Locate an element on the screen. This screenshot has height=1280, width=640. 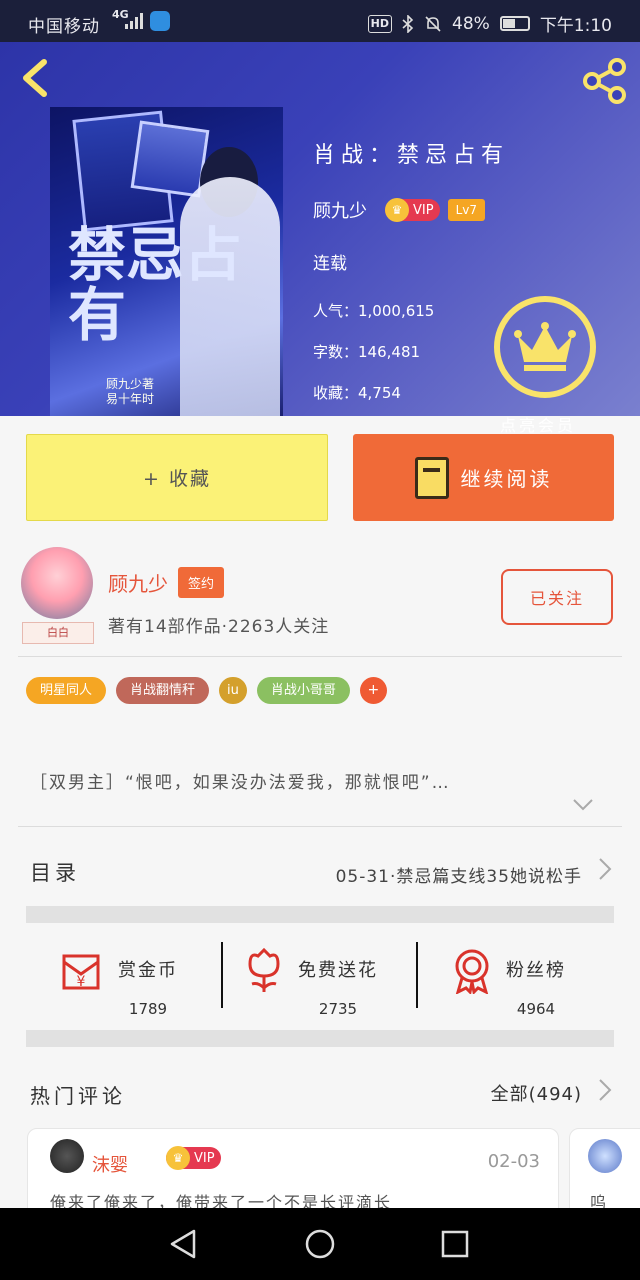
word-count-stat: 字数：146,481 is located at coordinates (367, 352).